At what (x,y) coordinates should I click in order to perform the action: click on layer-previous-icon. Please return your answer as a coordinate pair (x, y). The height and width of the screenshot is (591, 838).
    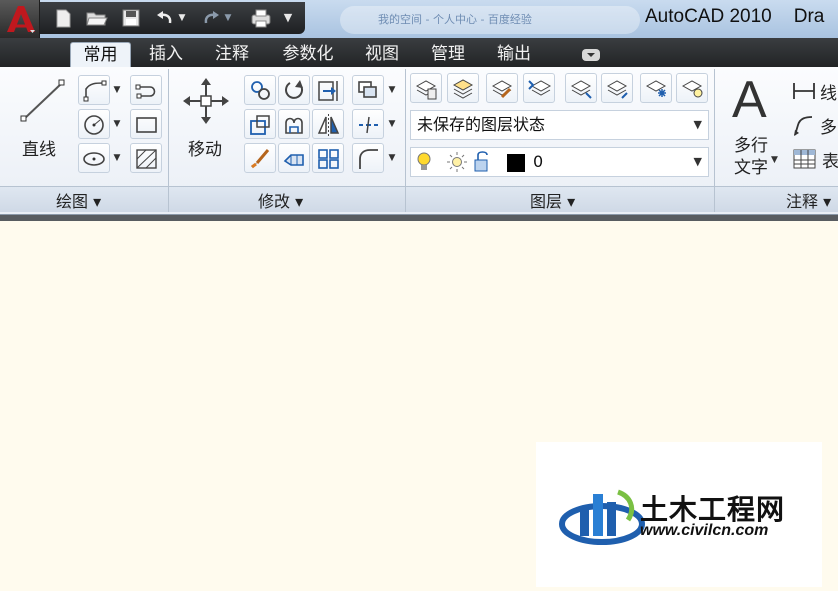
    Looking at the image, I should click on (540, 88).